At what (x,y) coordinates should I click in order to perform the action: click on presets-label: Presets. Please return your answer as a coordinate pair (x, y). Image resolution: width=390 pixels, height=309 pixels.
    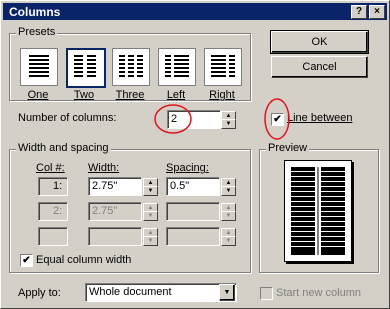
    Looking at the image, I should click on (37, 32).